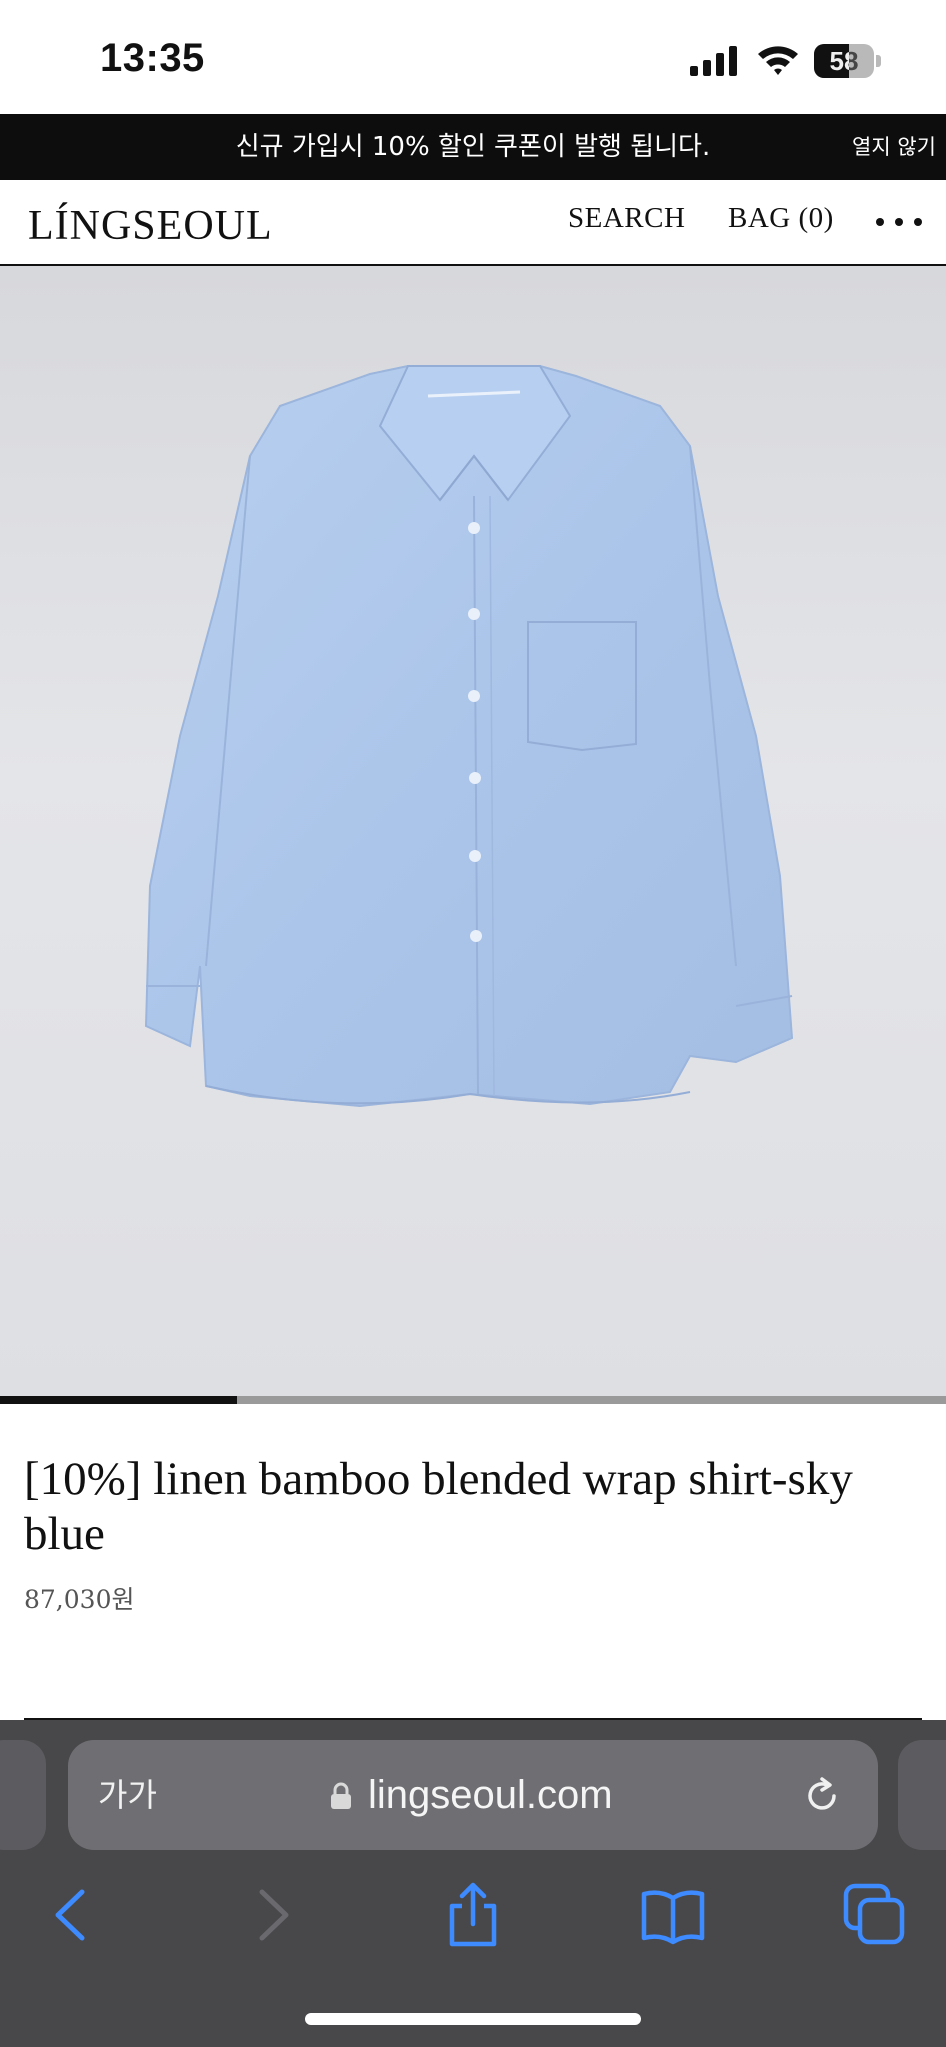 This screenshot has height=2047, width=946. What do you see at coordinates (844, 61) in the screenshot?
I see `battery-level: 58` at bounding box center [844, 61].